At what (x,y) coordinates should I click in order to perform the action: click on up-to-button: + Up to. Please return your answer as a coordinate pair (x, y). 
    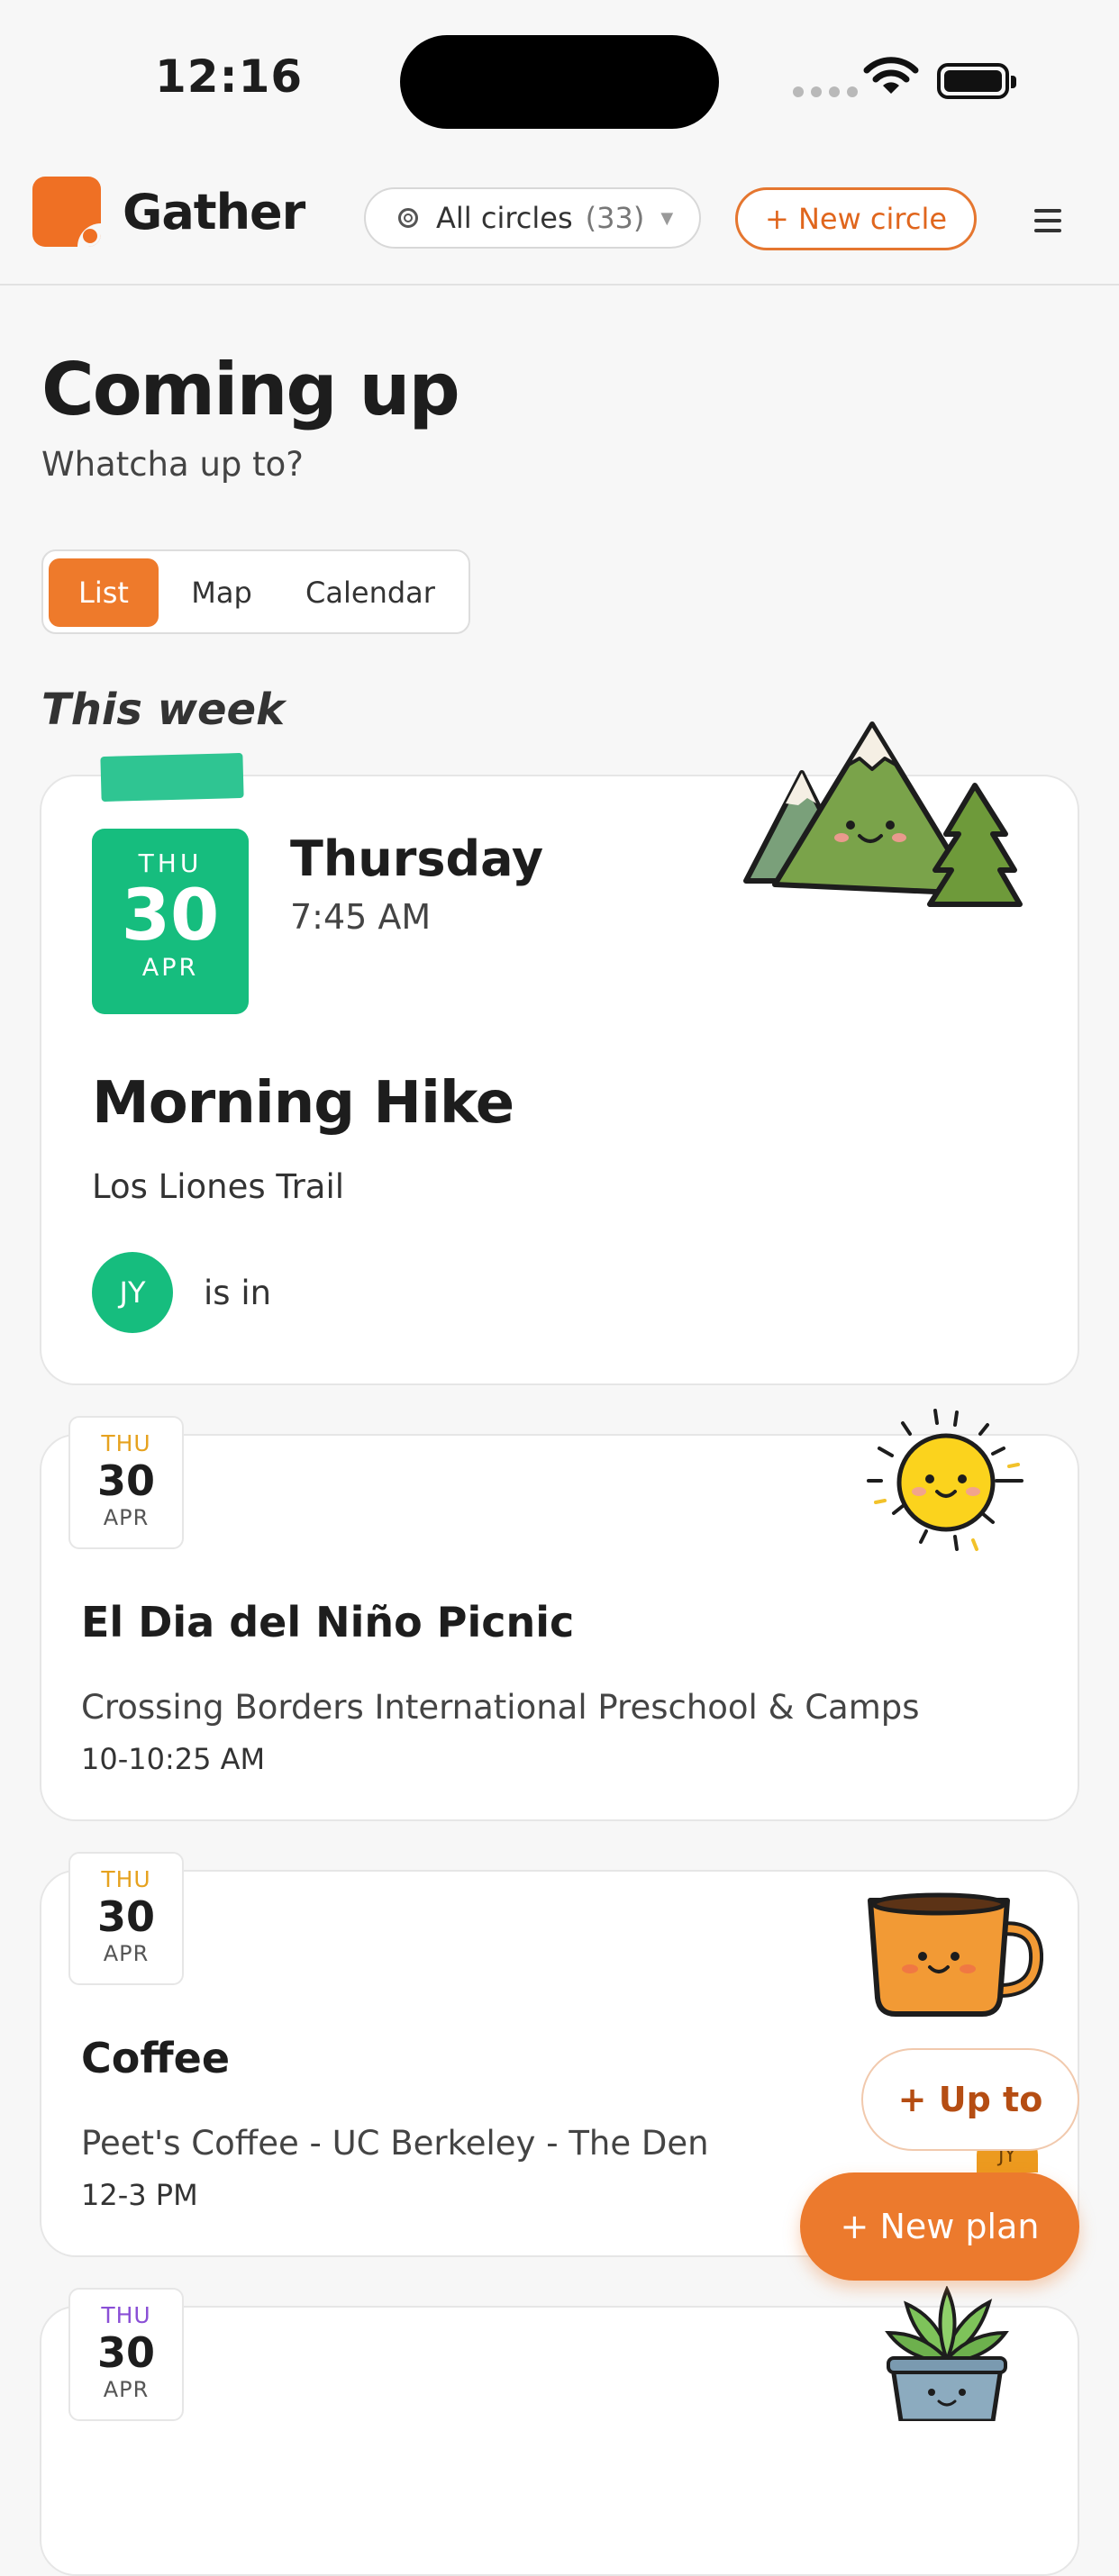
    Looking at the image, I should click on (970, 2100).